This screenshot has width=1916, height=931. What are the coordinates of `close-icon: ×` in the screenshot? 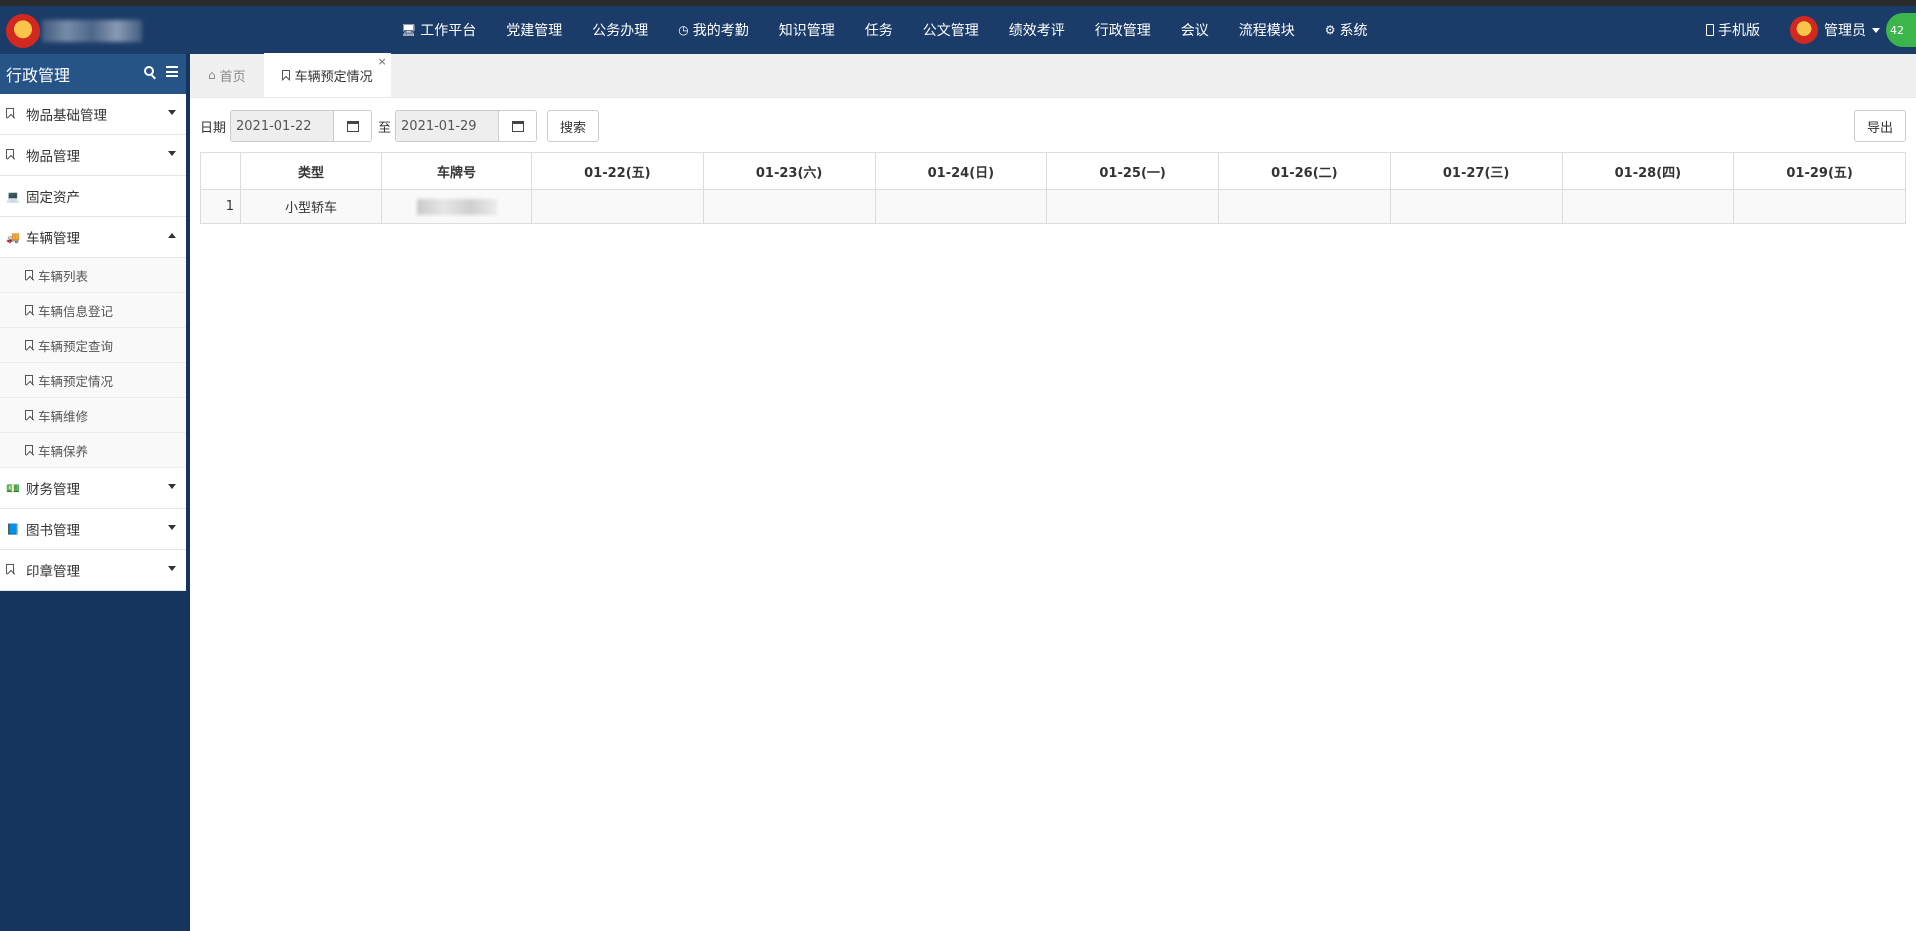 It's located at (381, 61).